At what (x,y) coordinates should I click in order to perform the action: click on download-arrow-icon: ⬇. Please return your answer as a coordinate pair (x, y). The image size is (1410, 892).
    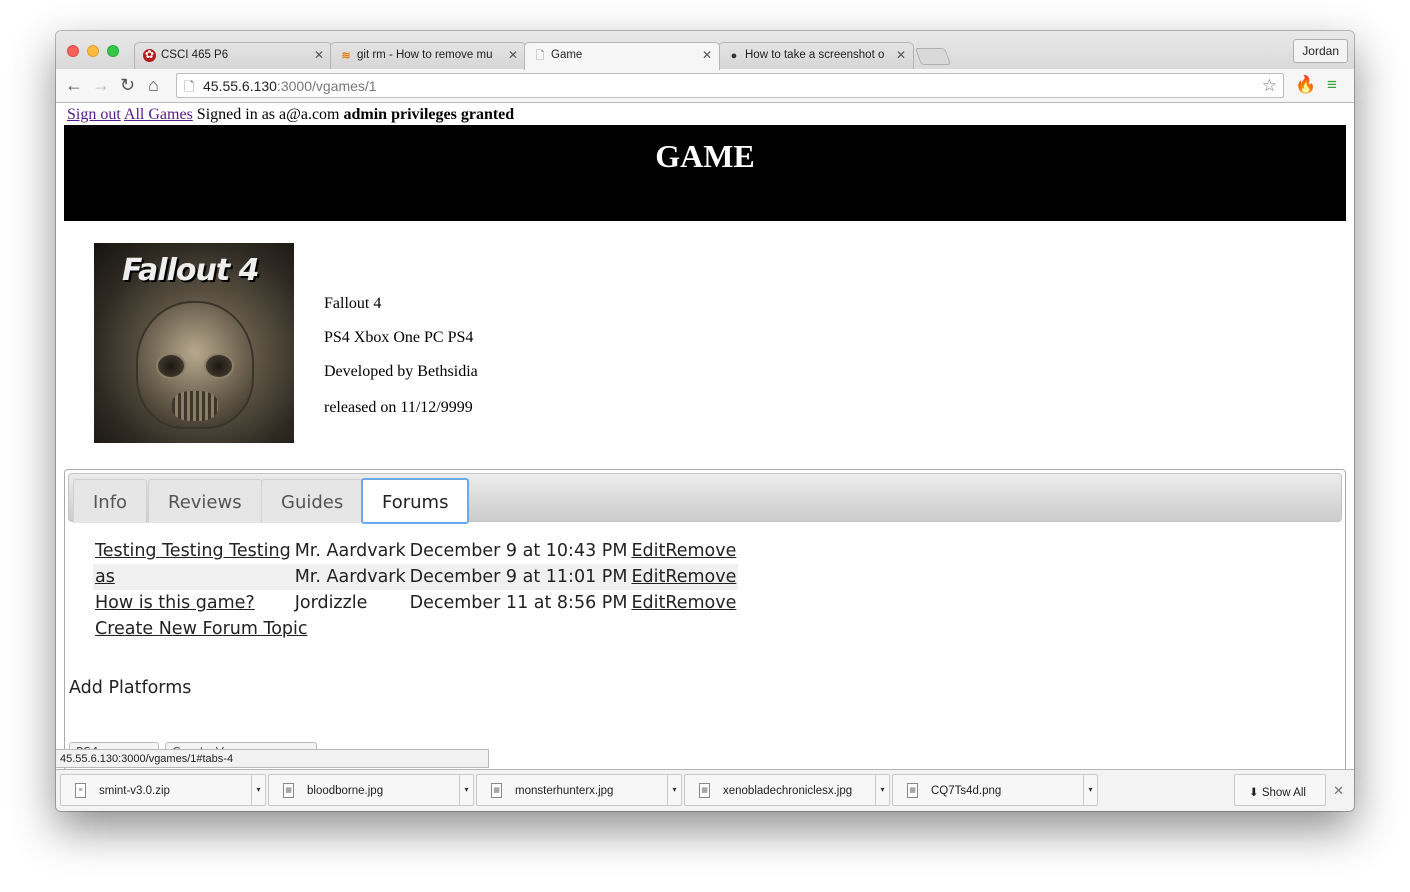
    Looking at the image, I should click on (1254, 793).